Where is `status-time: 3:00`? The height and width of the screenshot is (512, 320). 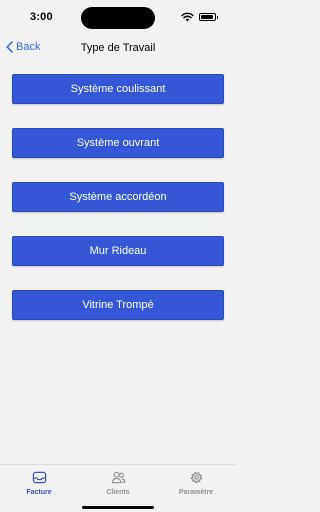
status-time: 3:00 is located at coordinates (41, 17).